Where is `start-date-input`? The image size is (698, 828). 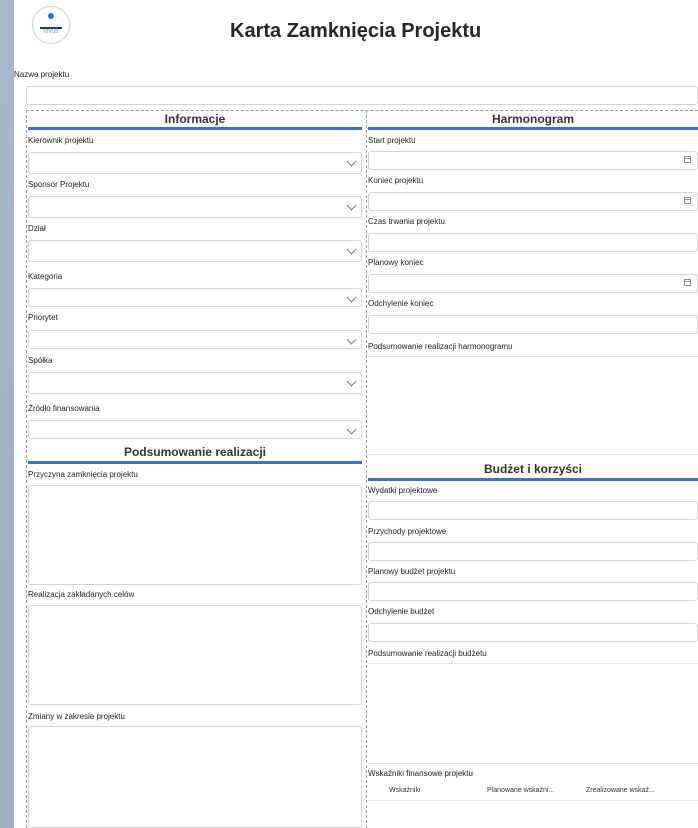
start-date-input is located at coordinates (533, 160).